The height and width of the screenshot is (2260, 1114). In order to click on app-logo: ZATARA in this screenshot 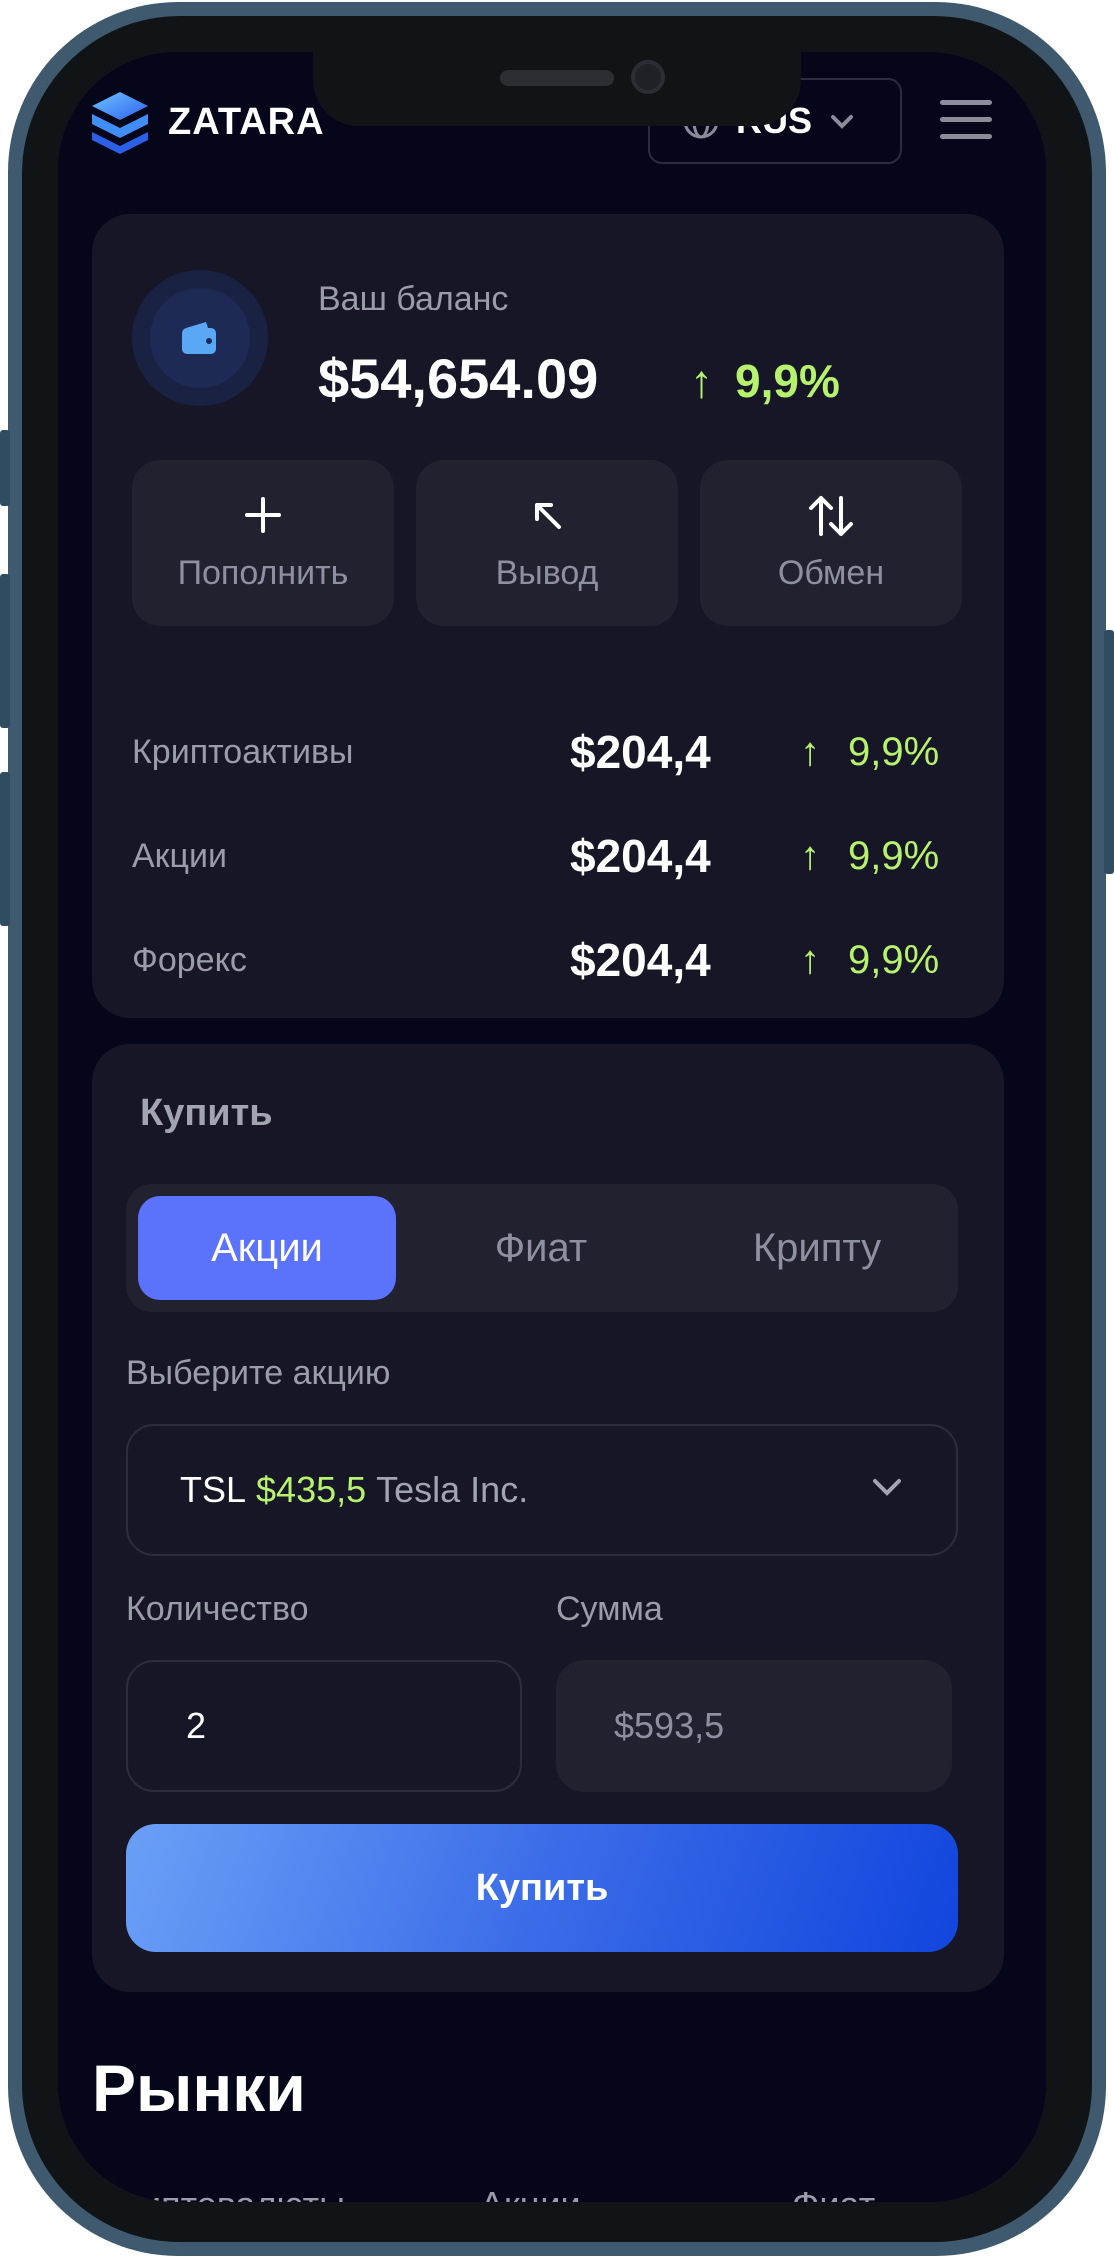, I will do `click(207, 122)`.